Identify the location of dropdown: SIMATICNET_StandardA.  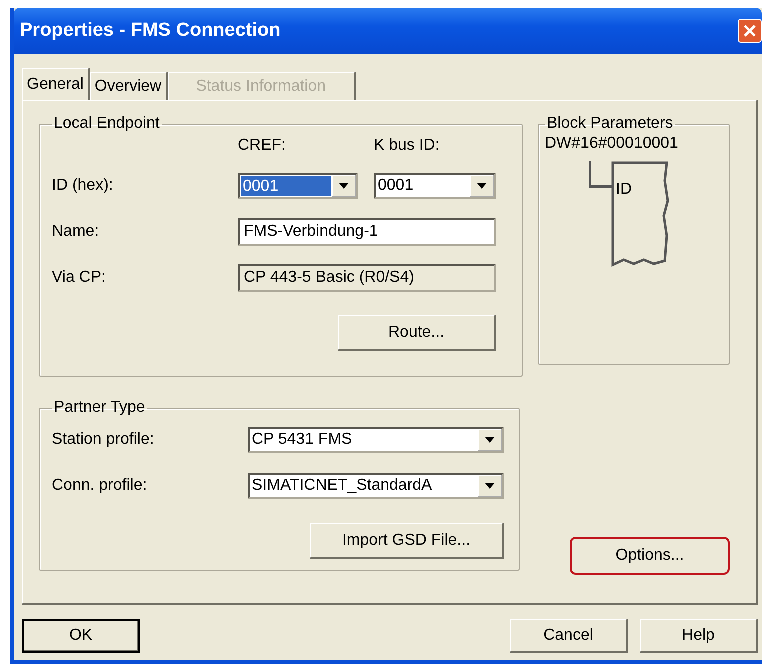
(376, 486).